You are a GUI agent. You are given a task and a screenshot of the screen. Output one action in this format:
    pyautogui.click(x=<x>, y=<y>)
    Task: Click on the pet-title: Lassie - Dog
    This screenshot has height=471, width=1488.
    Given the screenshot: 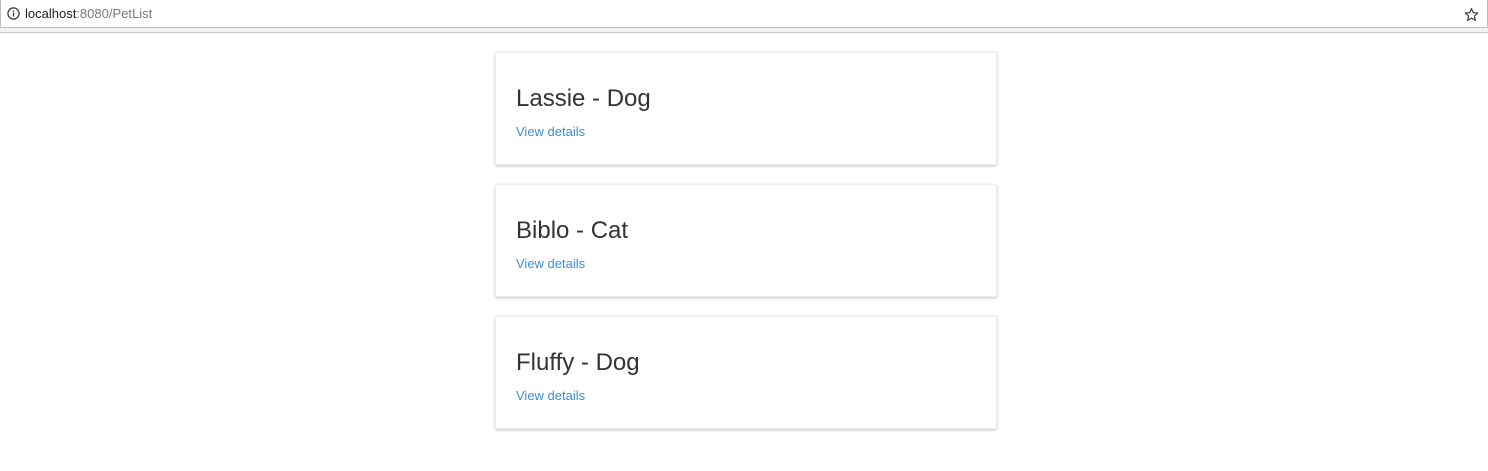 What is the action you would take?
    pyautogui.click(x=583, y=98)
    